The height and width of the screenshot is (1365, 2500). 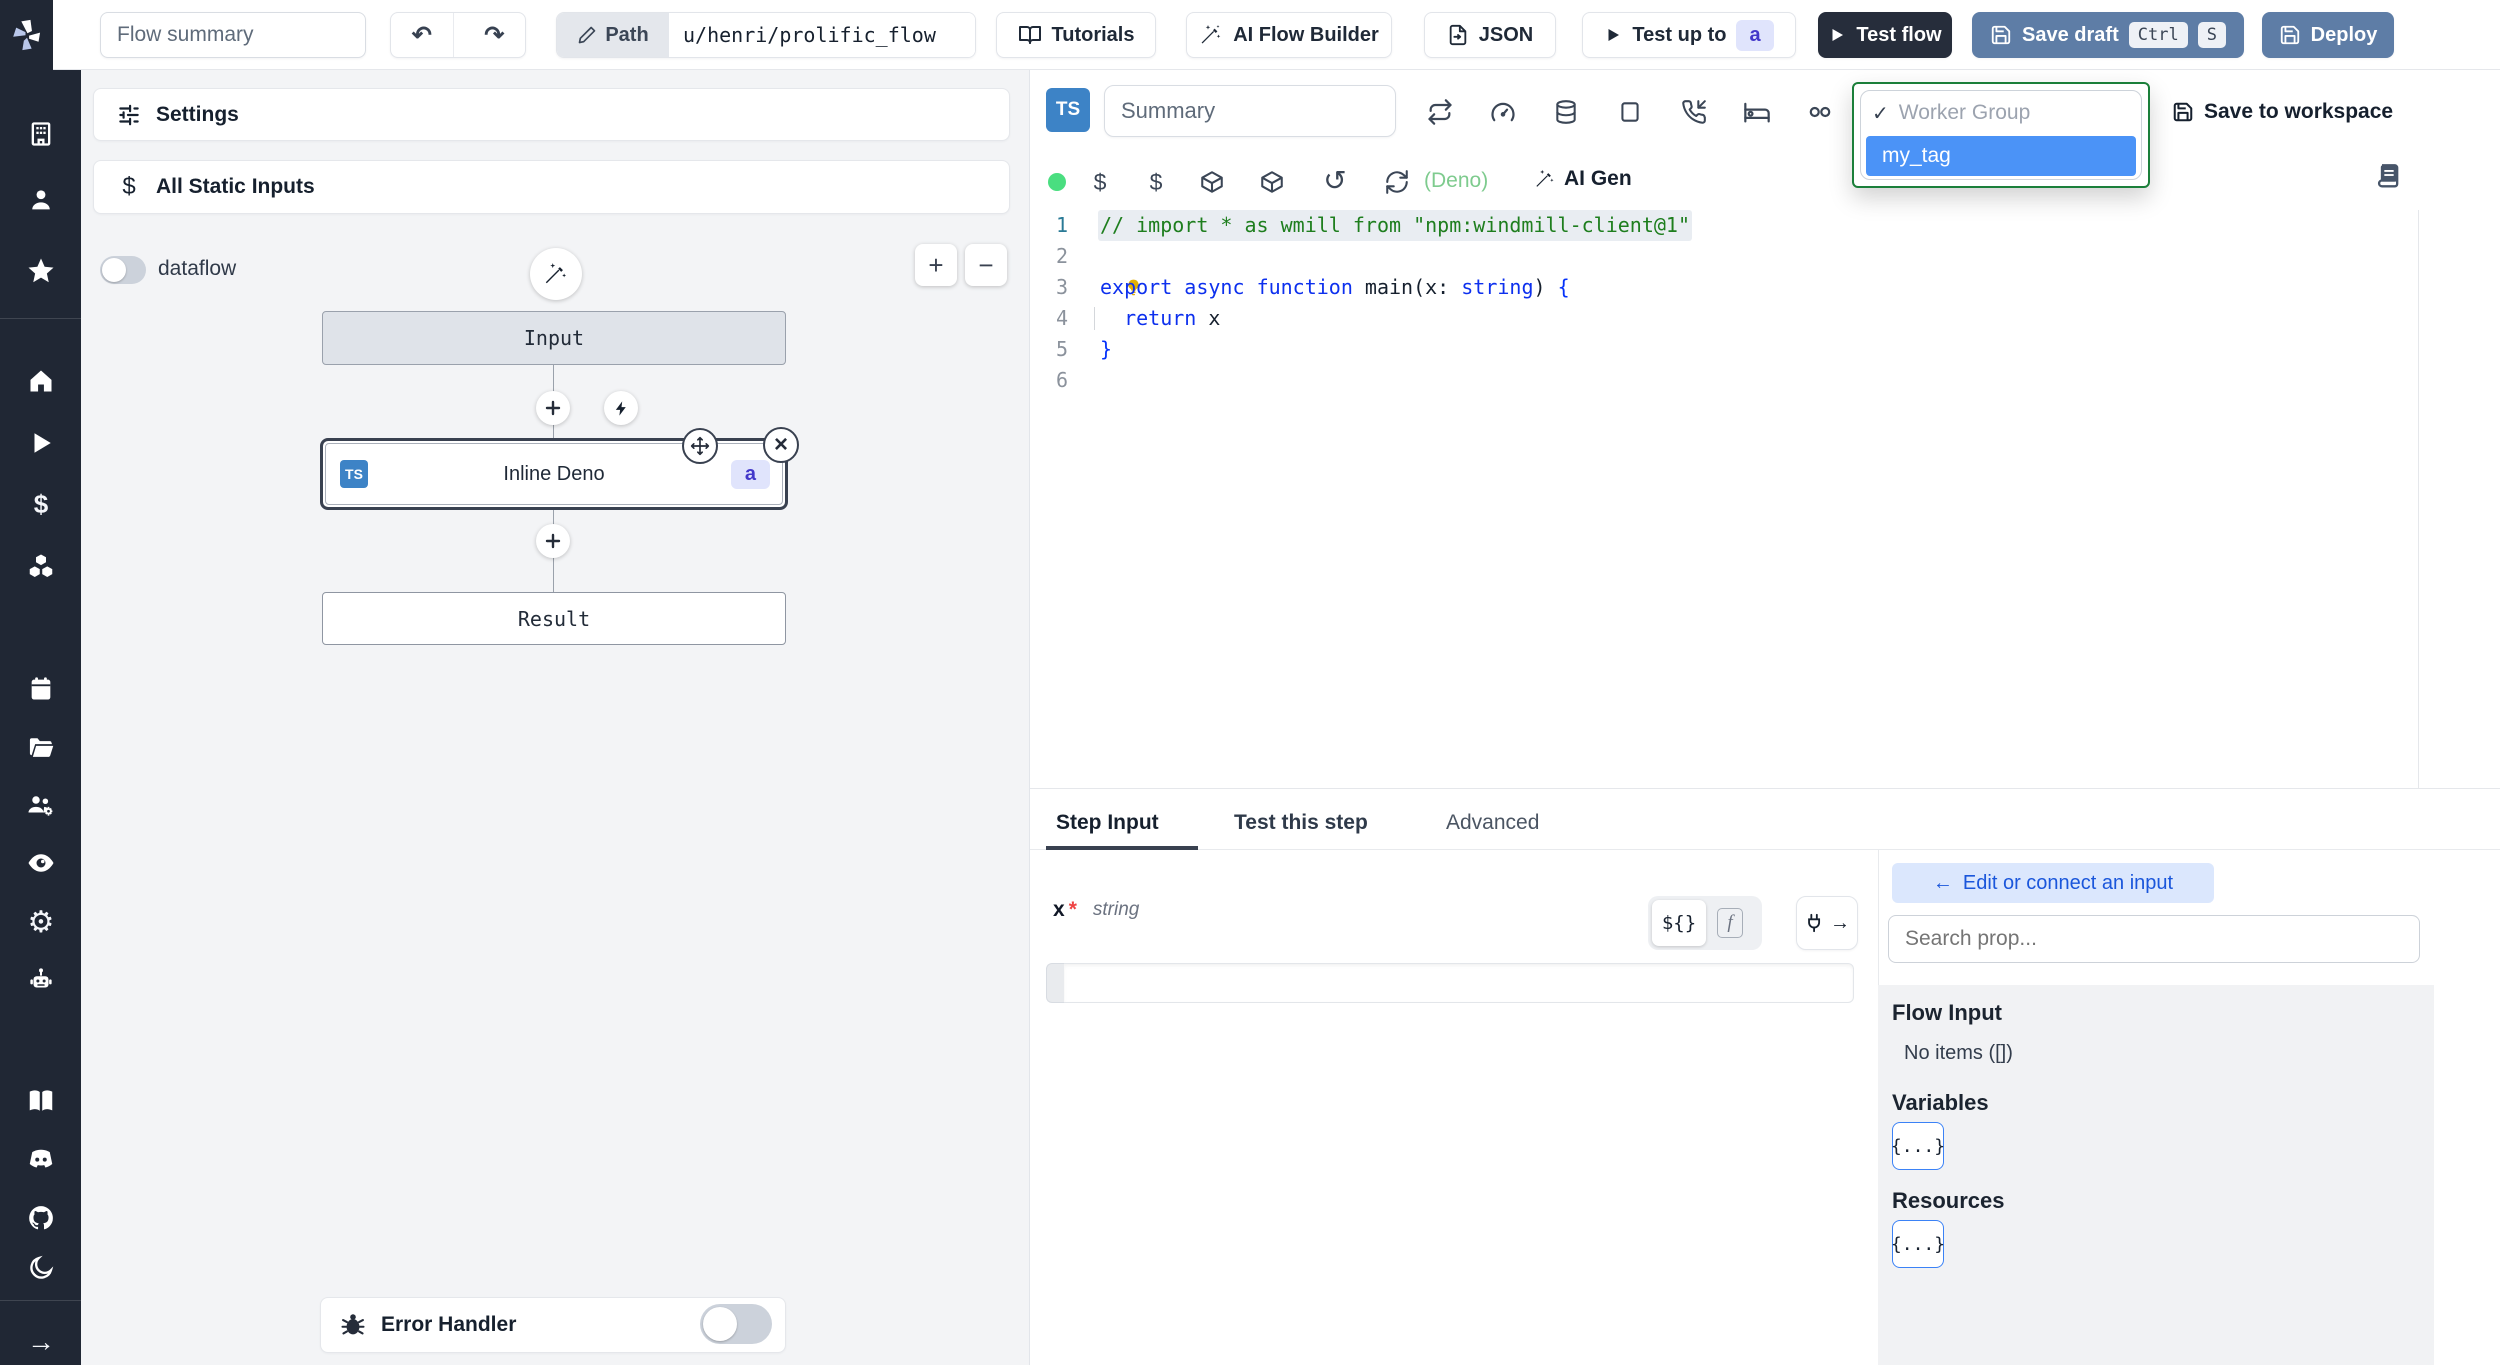 What do you see at coordinates (41, 922) in the screenshot?
I see `settings-gear-icon: ⚙` at bounding box center [41, 922].